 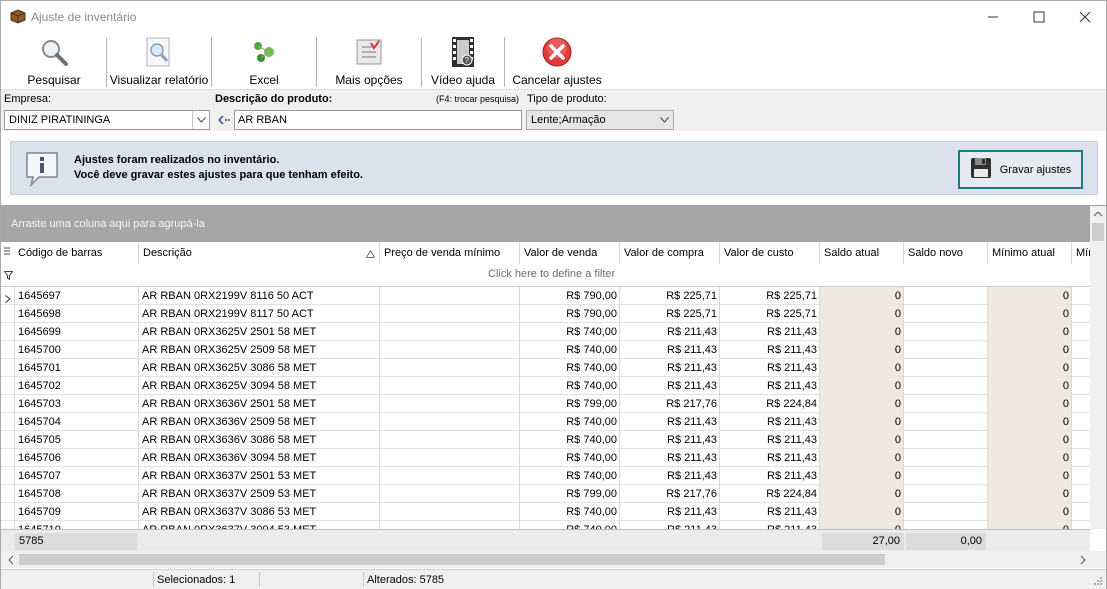 I want to click on cell-barcode: 1645704, so click(x=76, y=422).